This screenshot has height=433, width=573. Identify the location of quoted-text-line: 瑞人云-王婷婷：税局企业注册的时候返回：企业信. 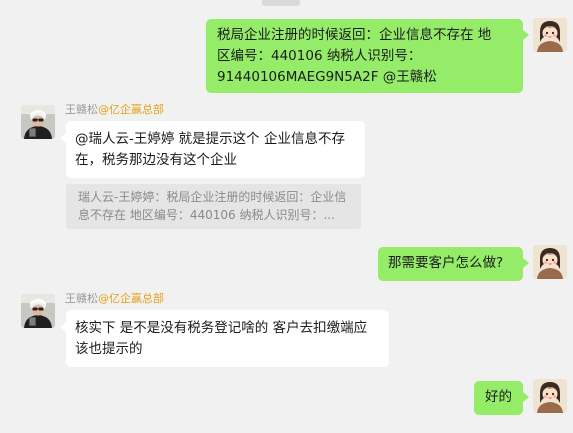
(212, 197).